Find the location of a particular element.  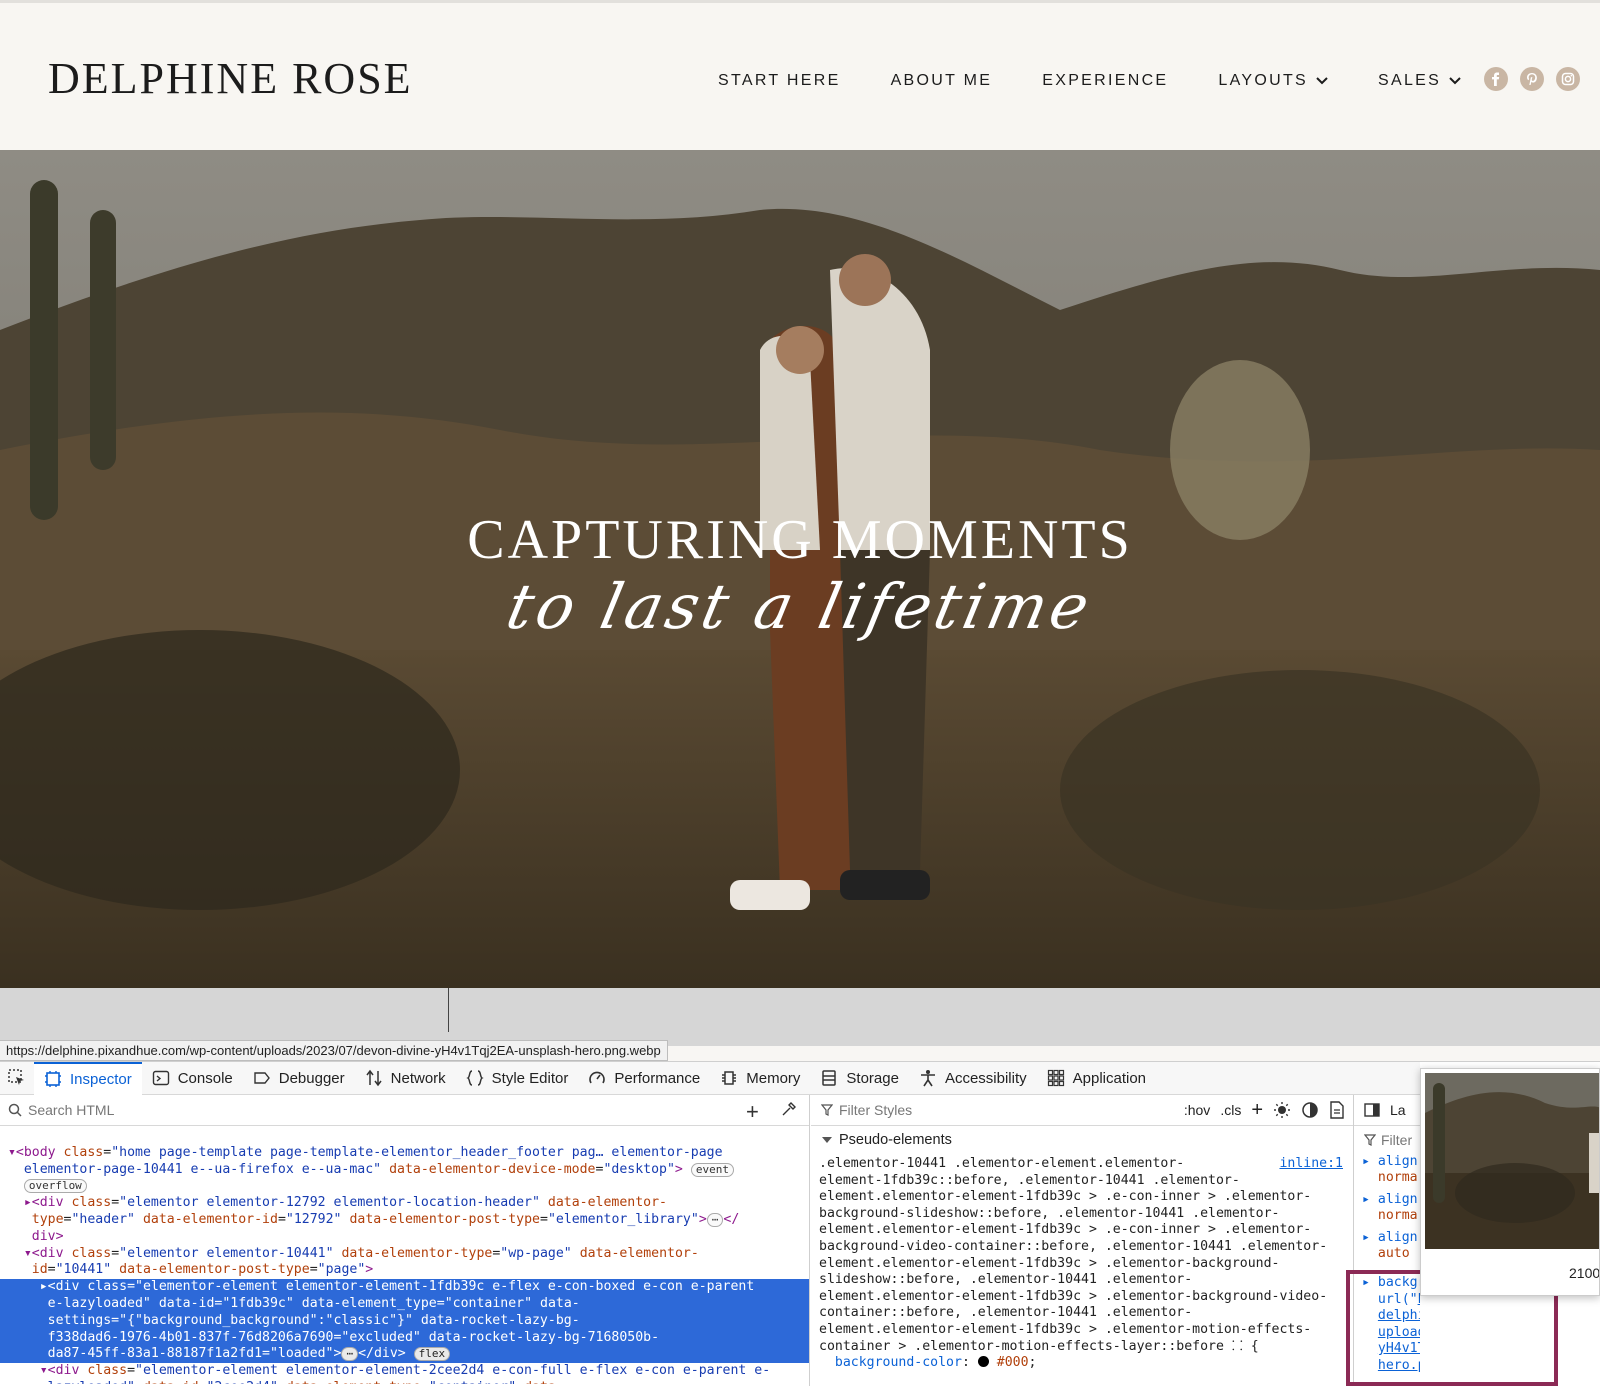

tree-line: overflow is located at coordinates (404, 1186).